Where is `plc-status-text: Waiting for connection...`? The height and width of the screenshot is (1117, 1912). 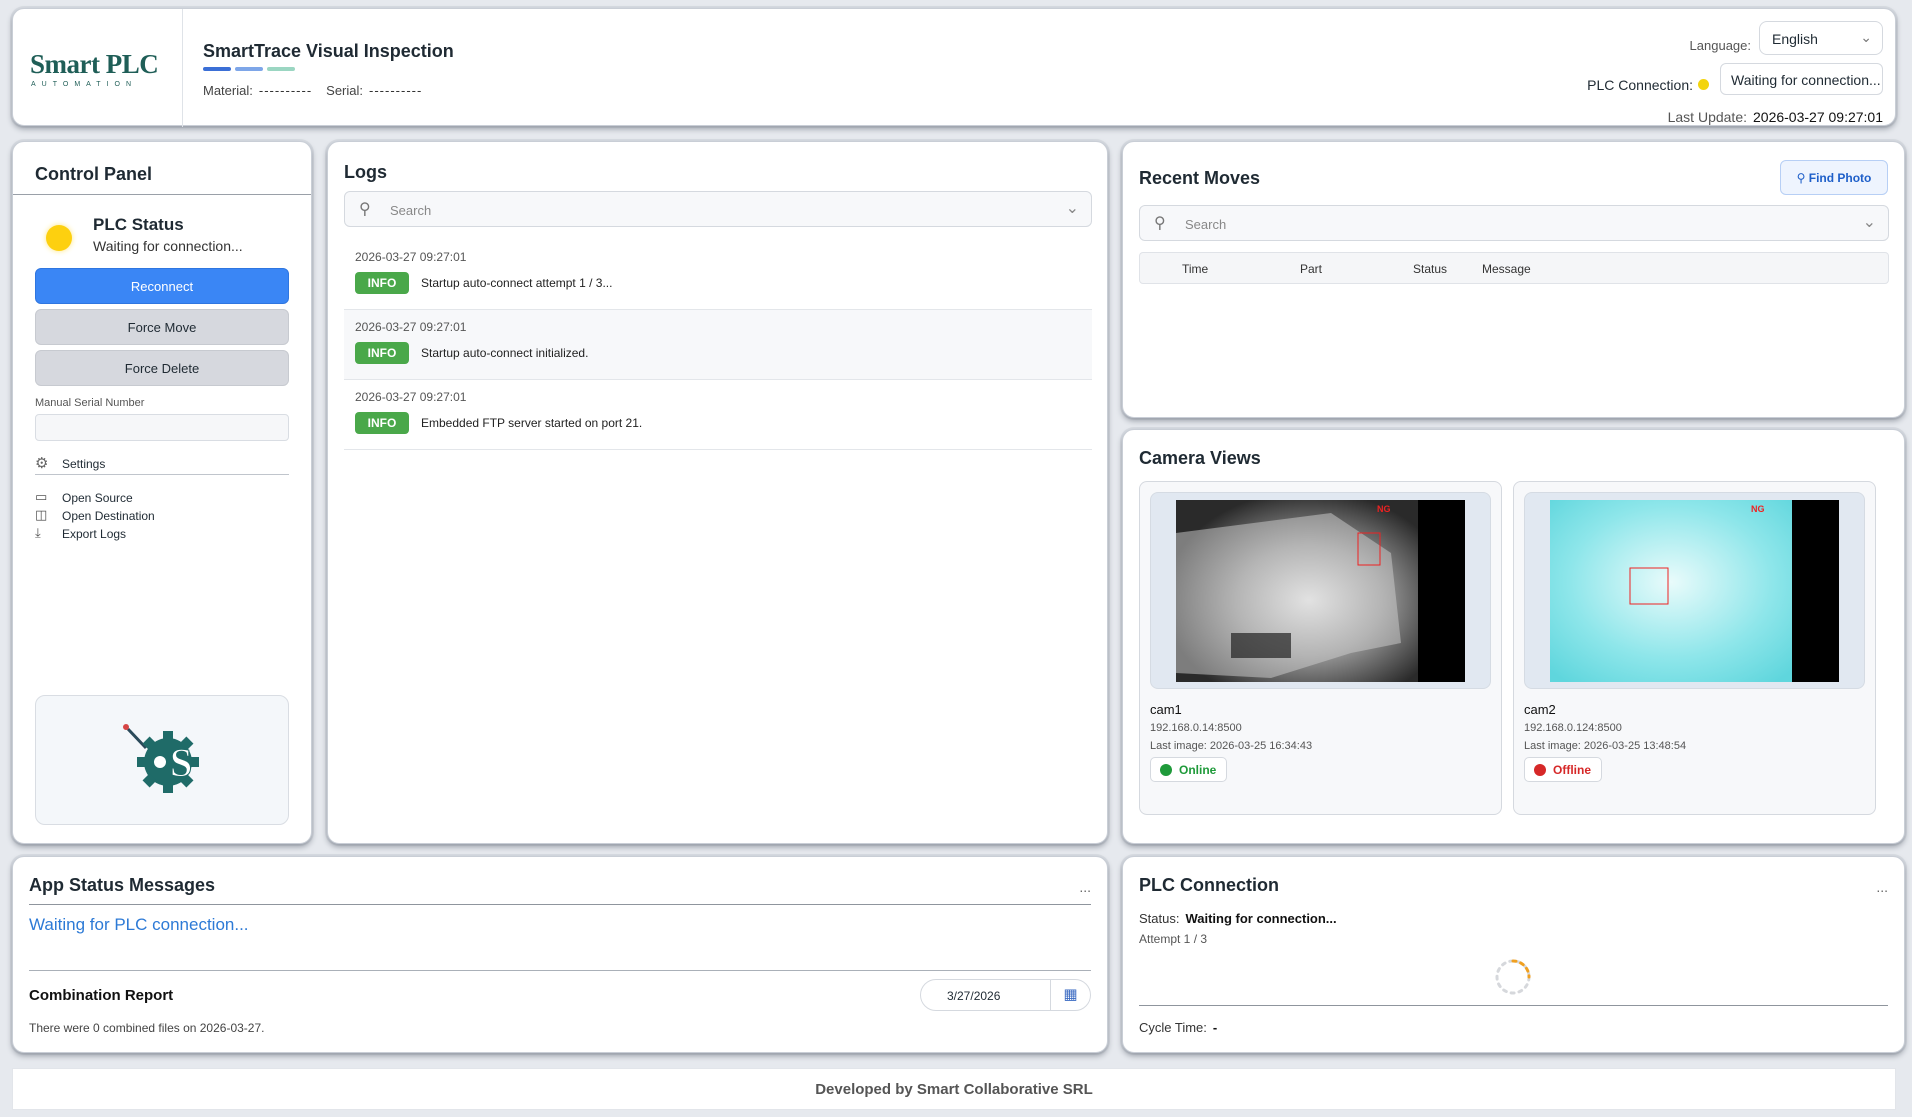 plc-status-text: Waiting for connection... is located at coordinates (168, 246).